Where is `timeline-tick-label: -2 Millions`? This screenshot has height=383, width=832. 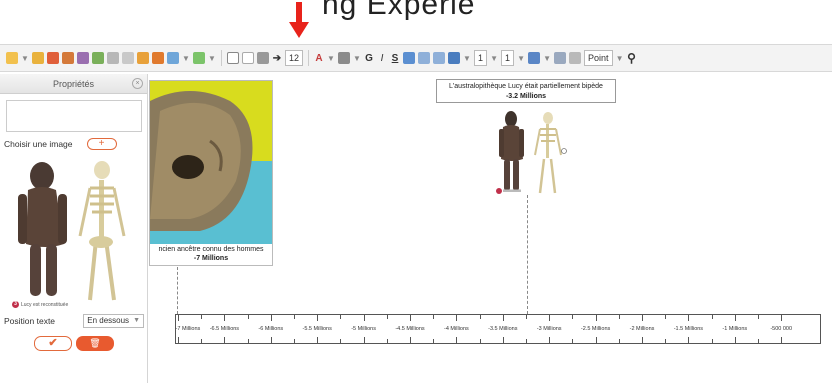
timeline-tick-label: -2 Millions is located at coordinates (642, 329).